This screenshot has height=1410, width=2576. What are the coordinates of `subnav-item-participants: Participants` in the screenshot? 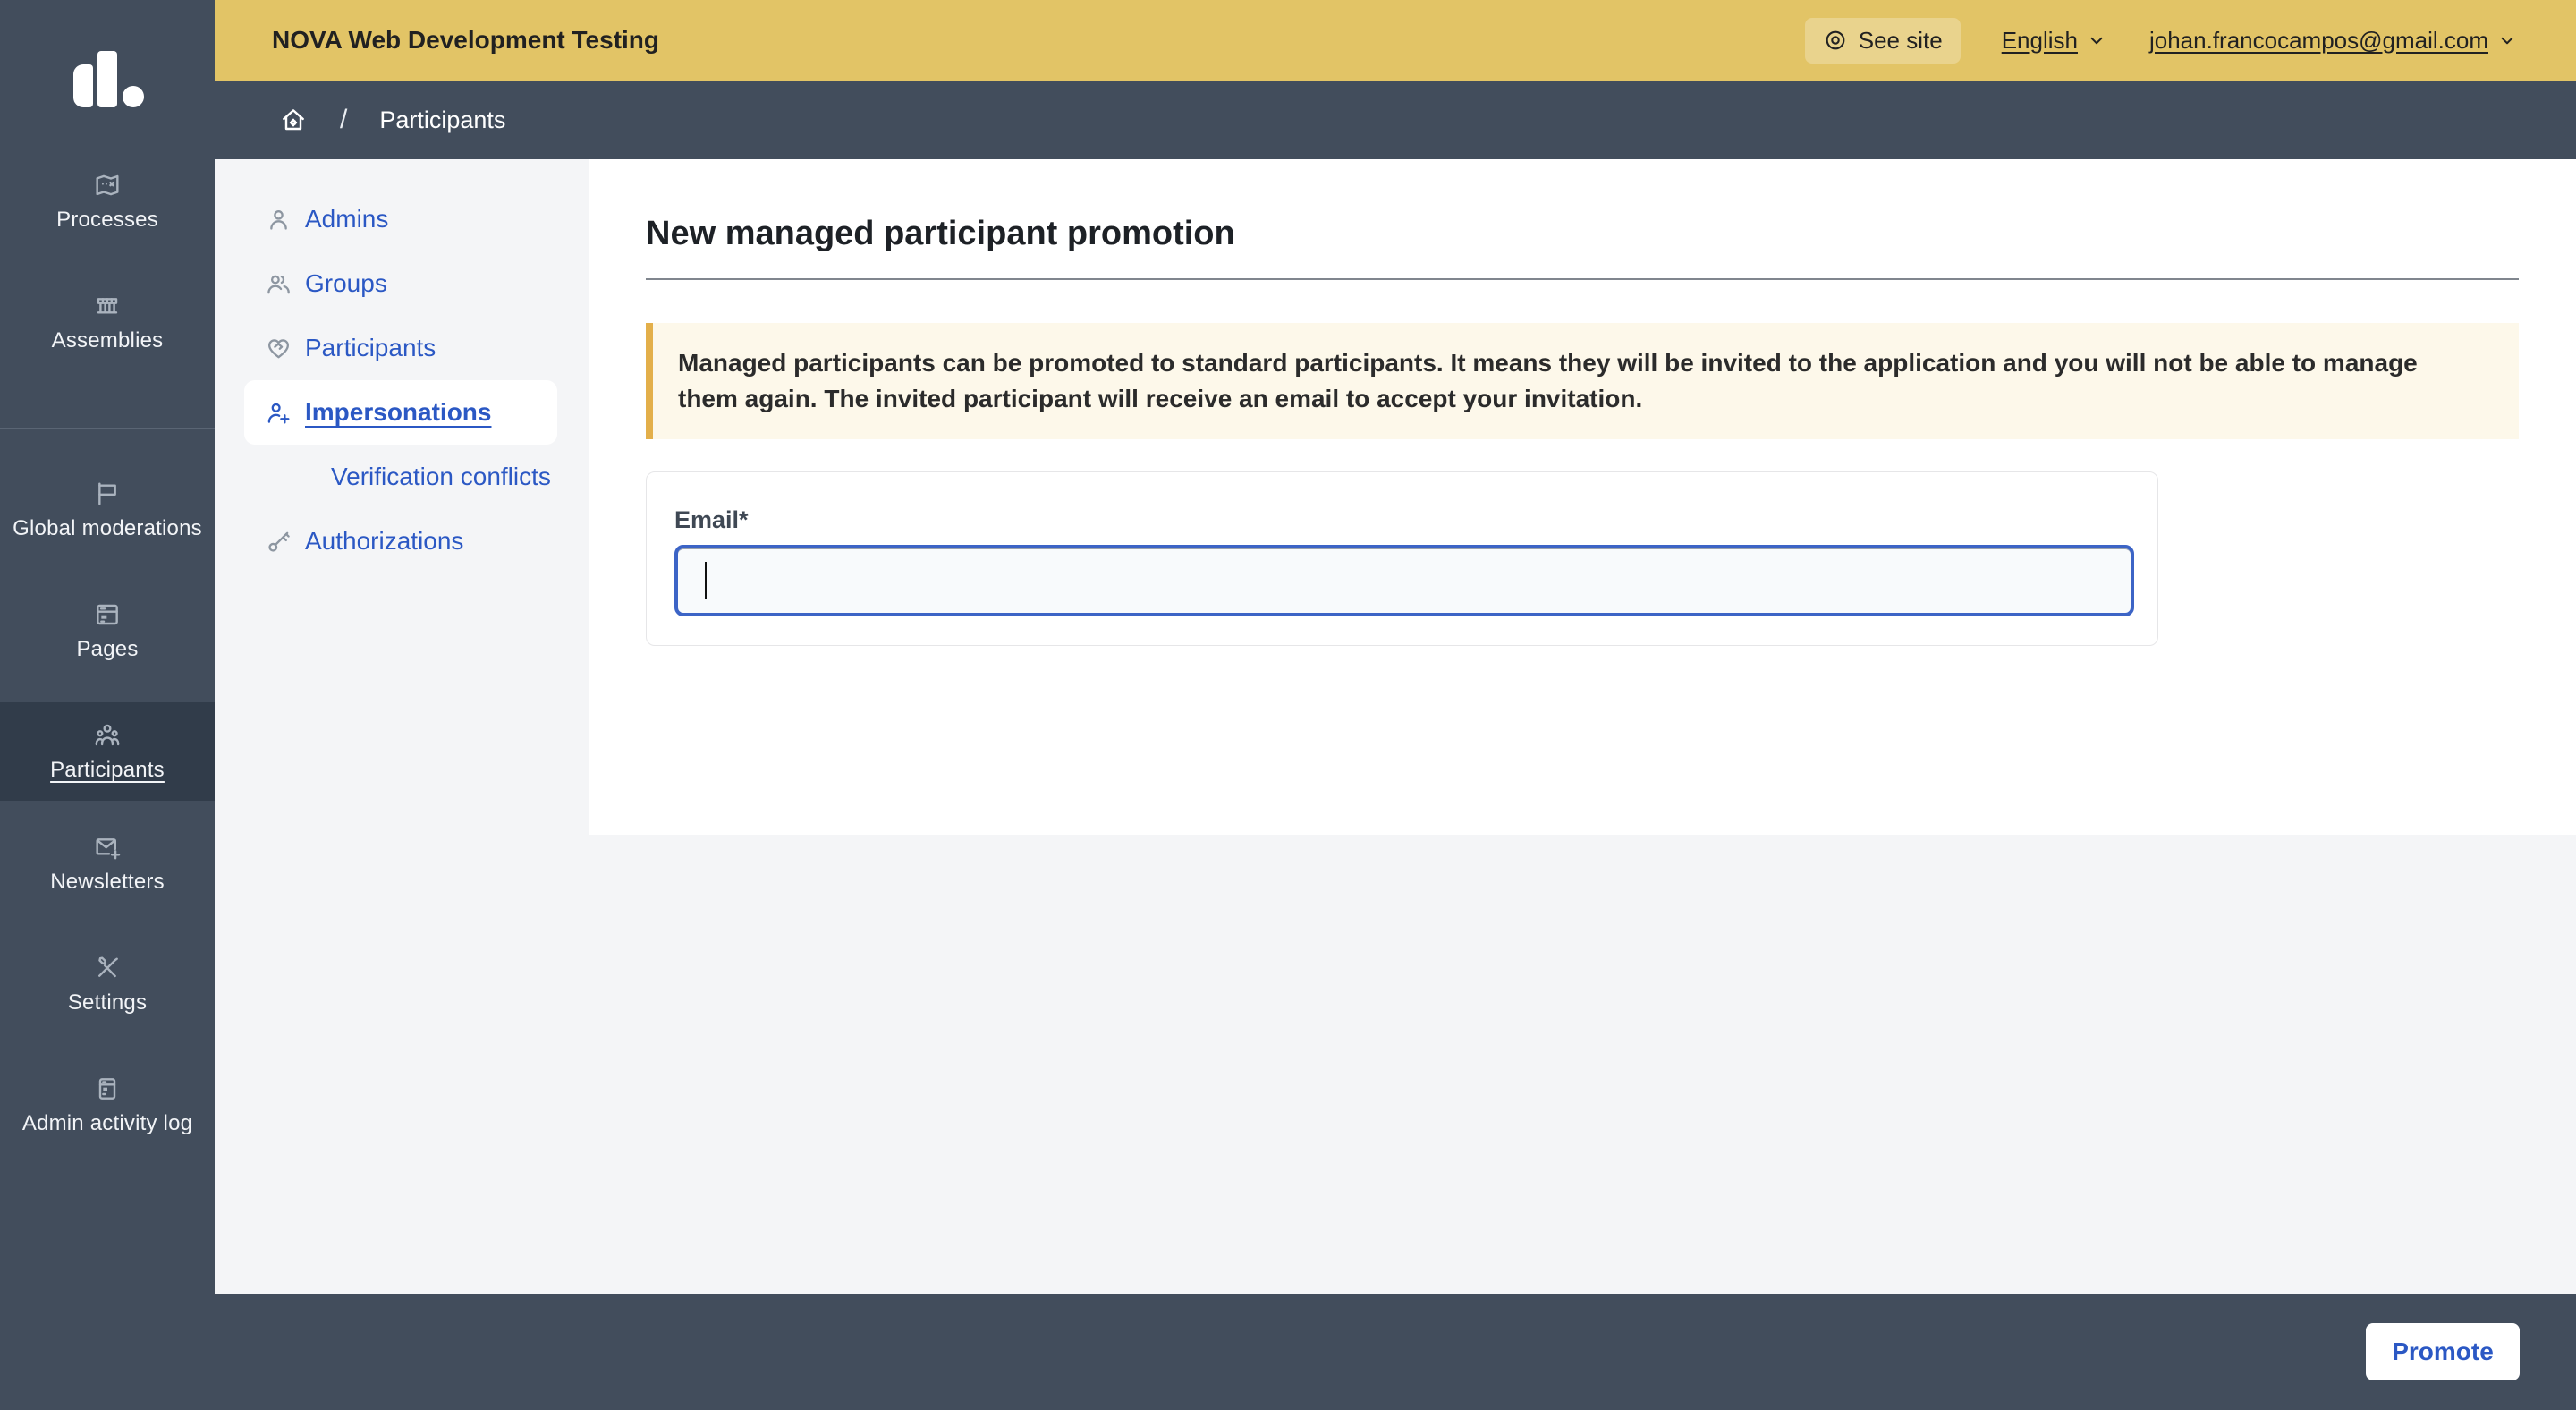 It's located at (402, 348).